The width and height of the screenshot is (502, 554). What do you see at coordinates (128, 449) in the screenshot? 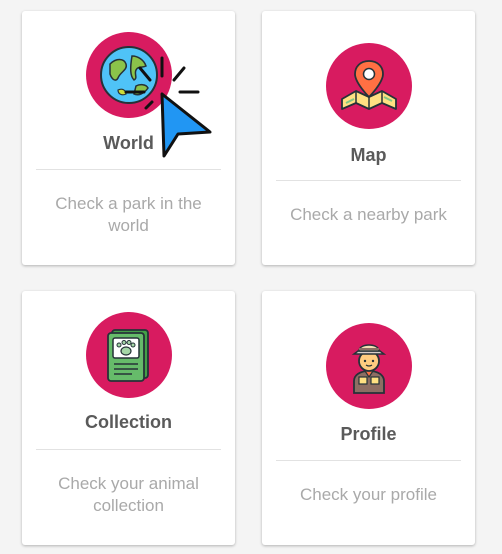
I see `collection-divider` at bounding box center [128, 449].